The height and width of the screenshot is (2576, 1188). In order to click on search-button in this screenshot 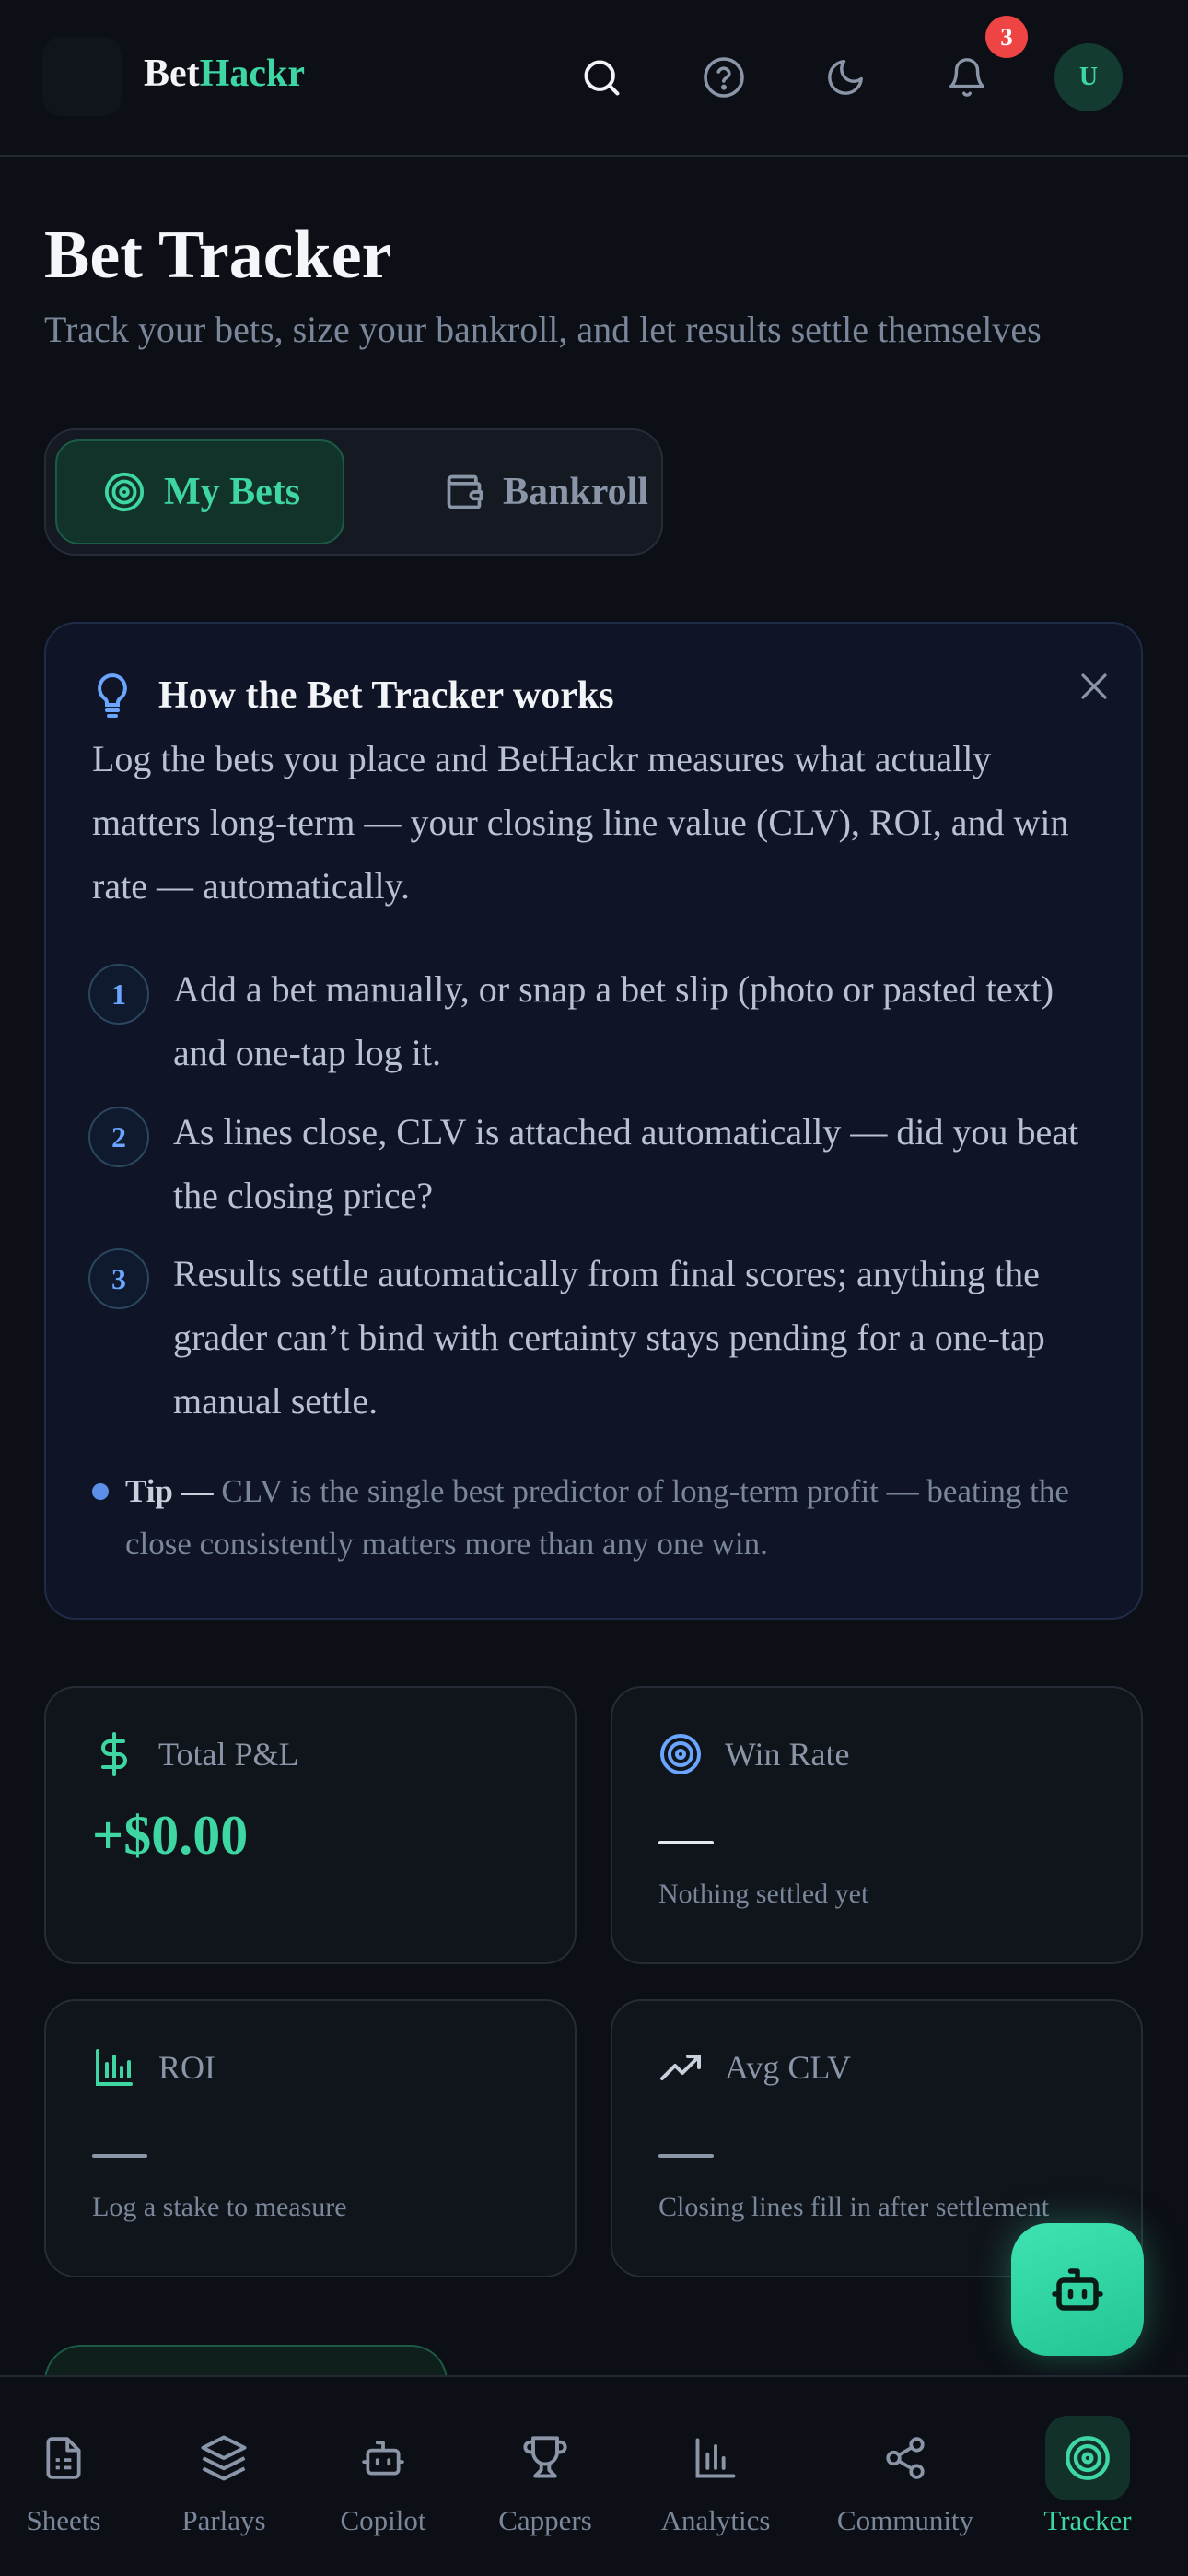, I will do `click(601, 77)`.